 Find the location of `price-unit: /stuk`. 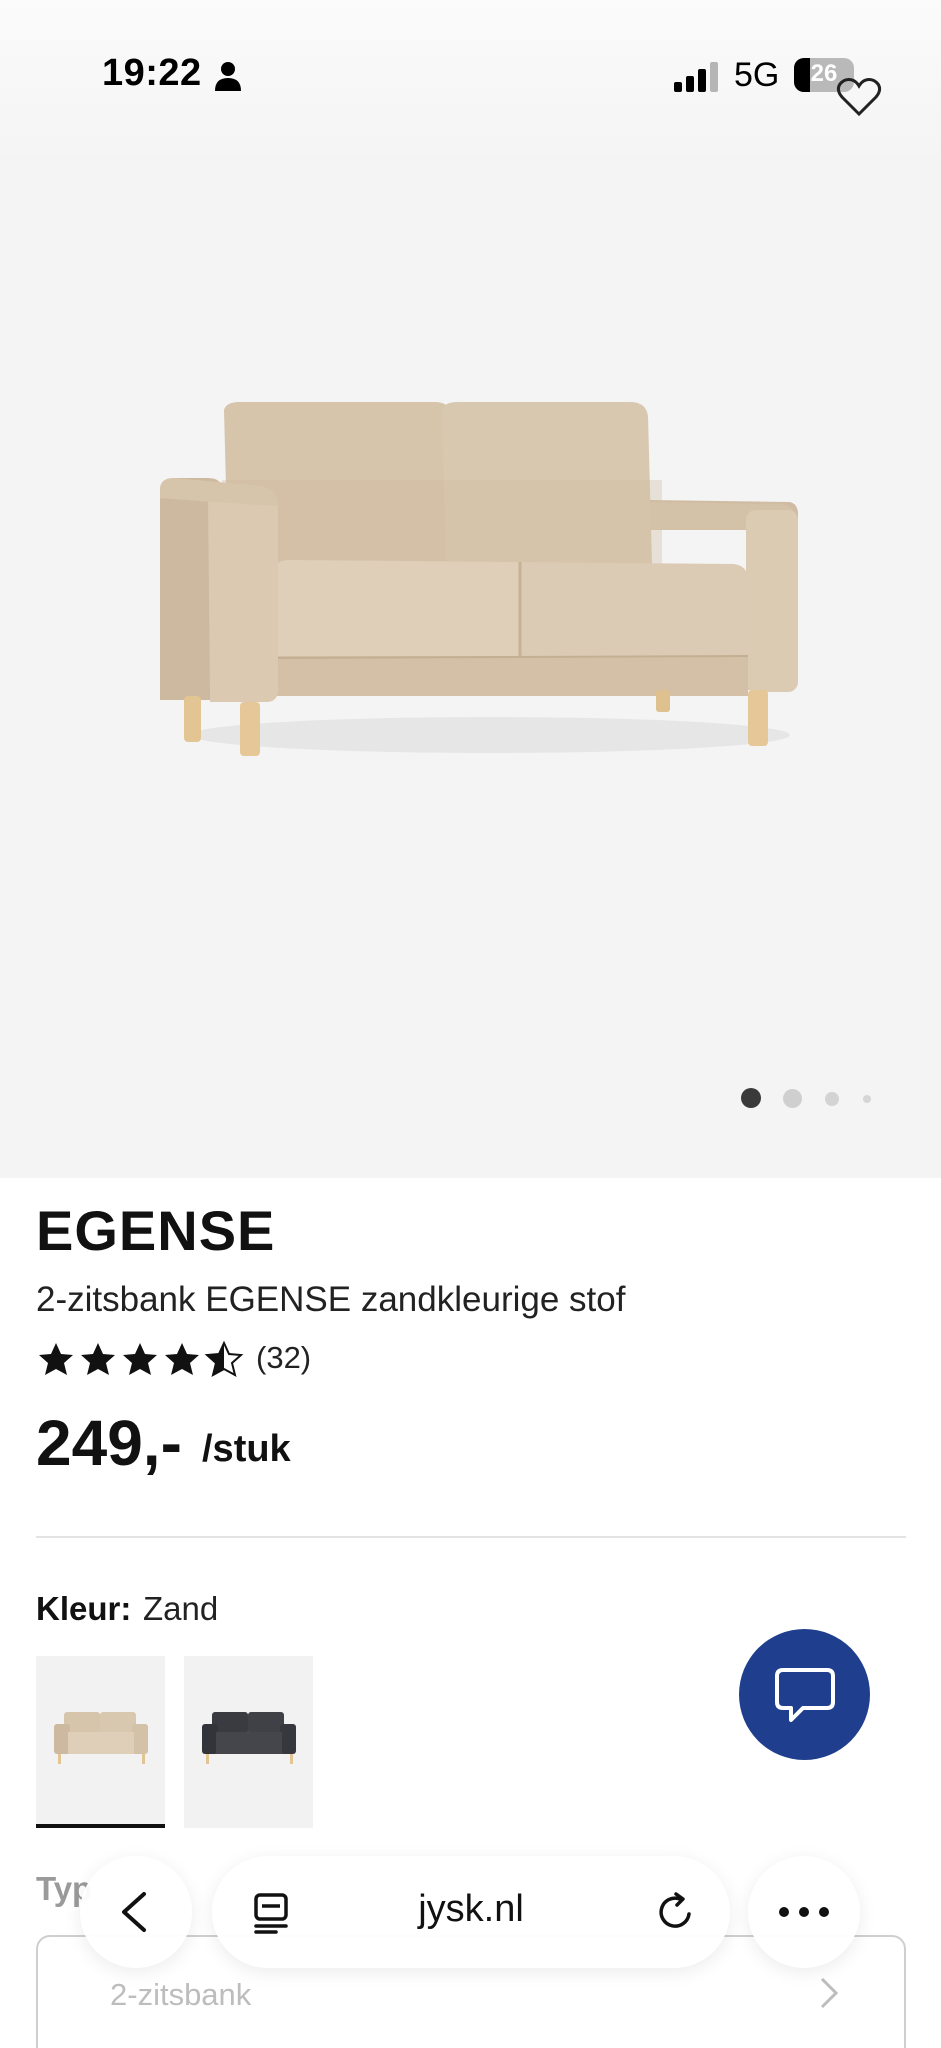

price-unit: /stuk is located at coordinates (246, 1449).